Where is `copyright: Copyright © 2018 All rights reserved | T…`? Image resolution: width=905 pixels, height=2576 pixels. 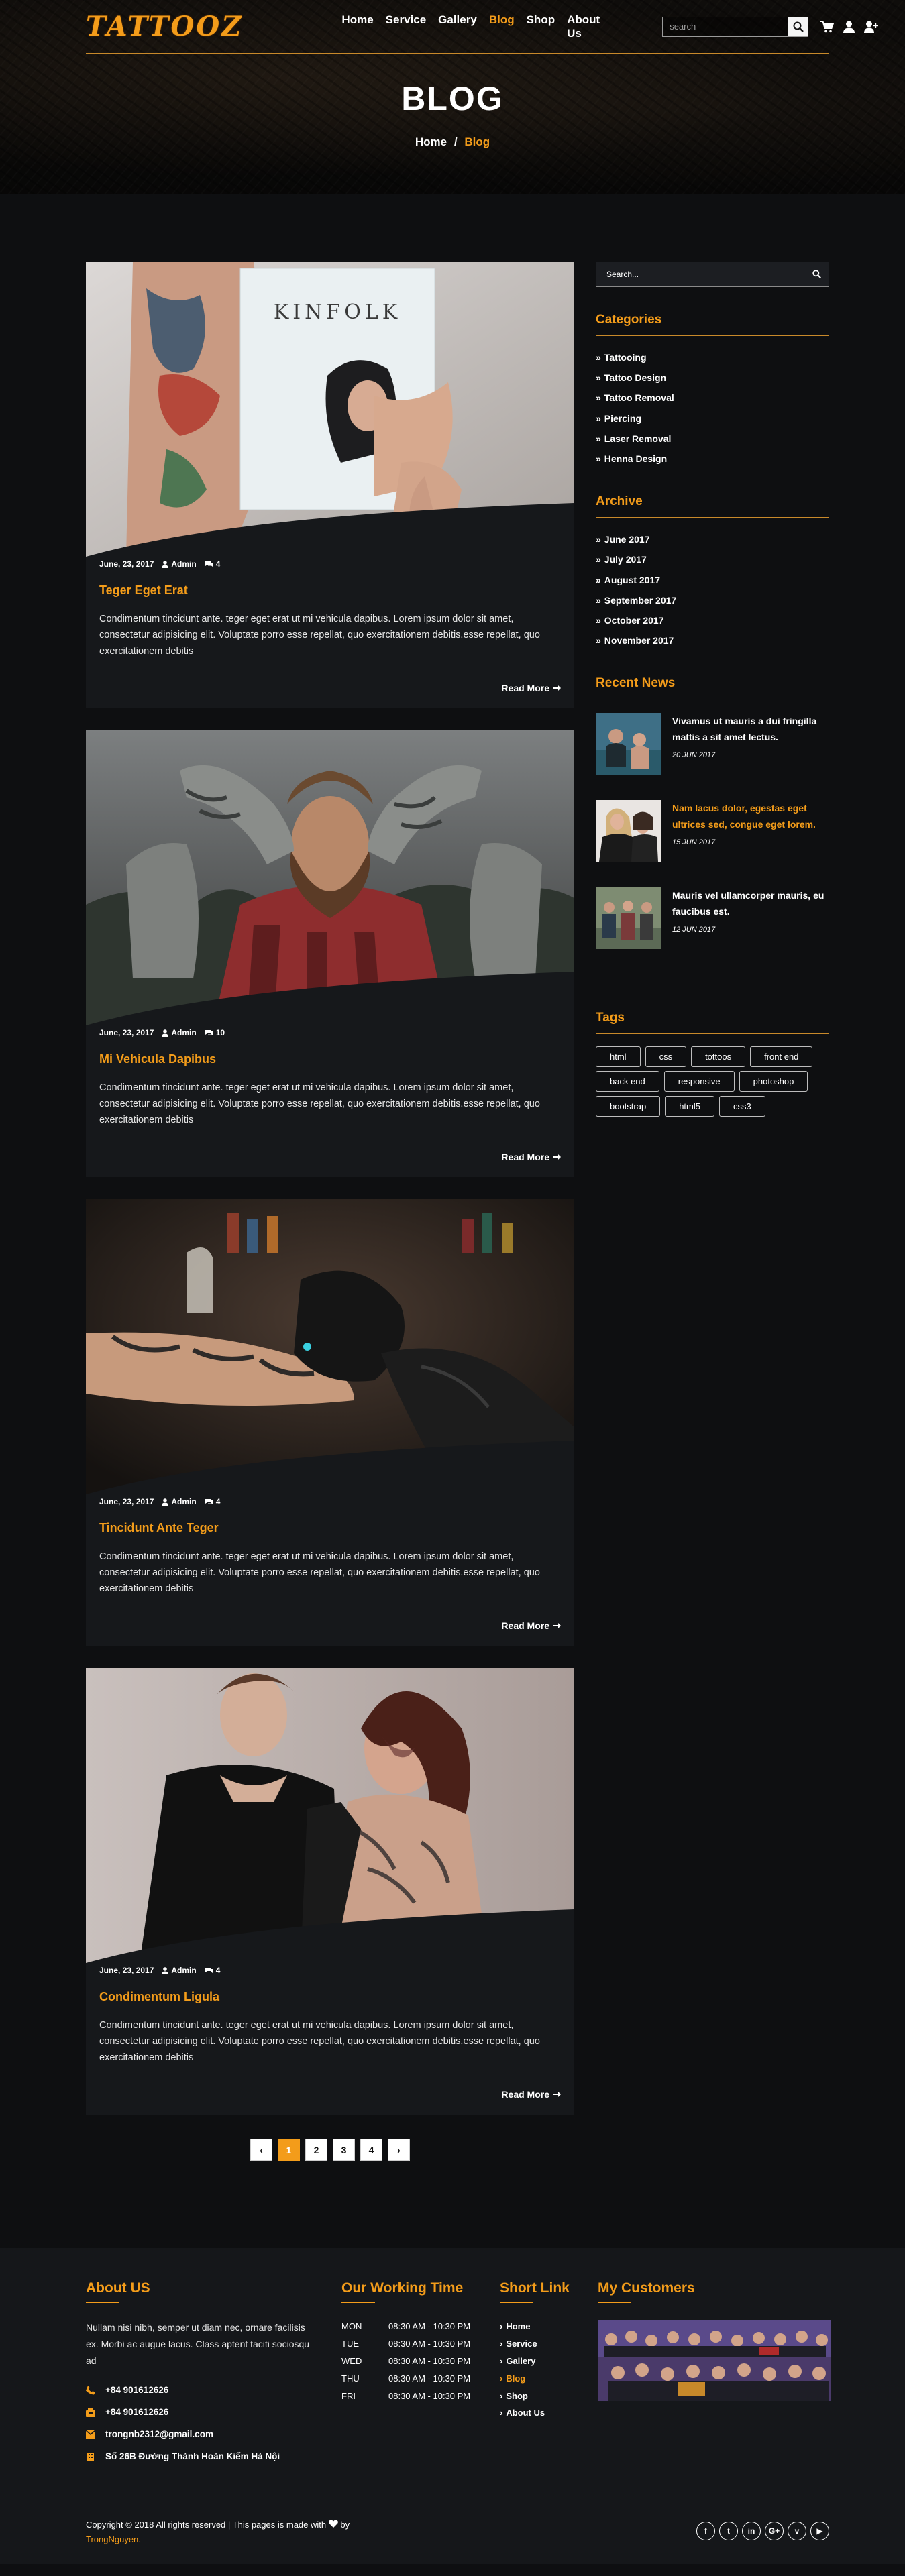
copyright: Copyright © 2018 All rights reserved | T… is located at coordinates (218, 2532).